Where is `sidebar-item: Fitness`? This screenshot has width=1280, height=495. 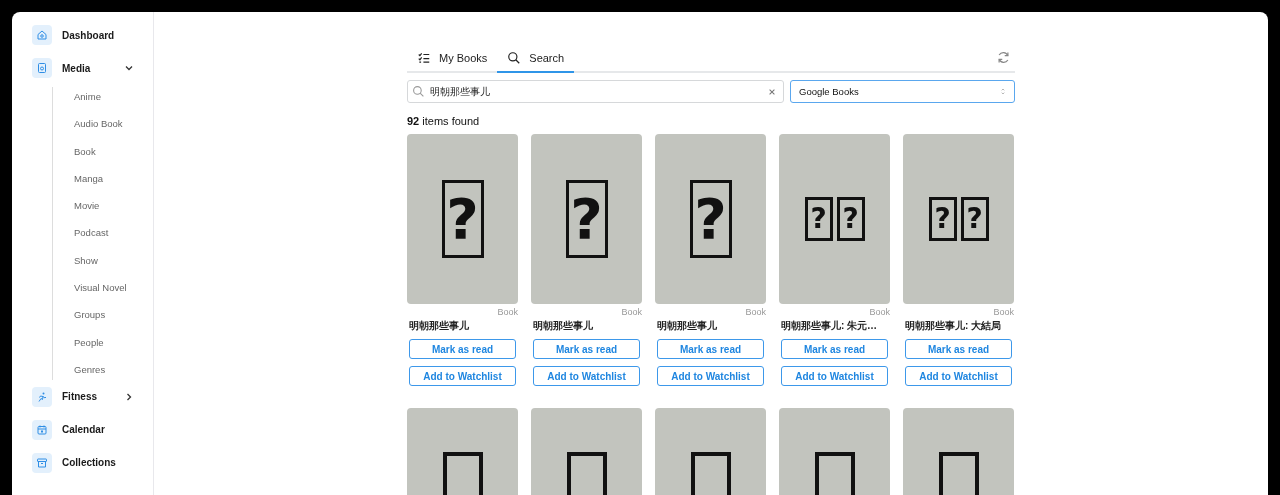
sidebar-item: Fitness is located at coordinates (92, 396).